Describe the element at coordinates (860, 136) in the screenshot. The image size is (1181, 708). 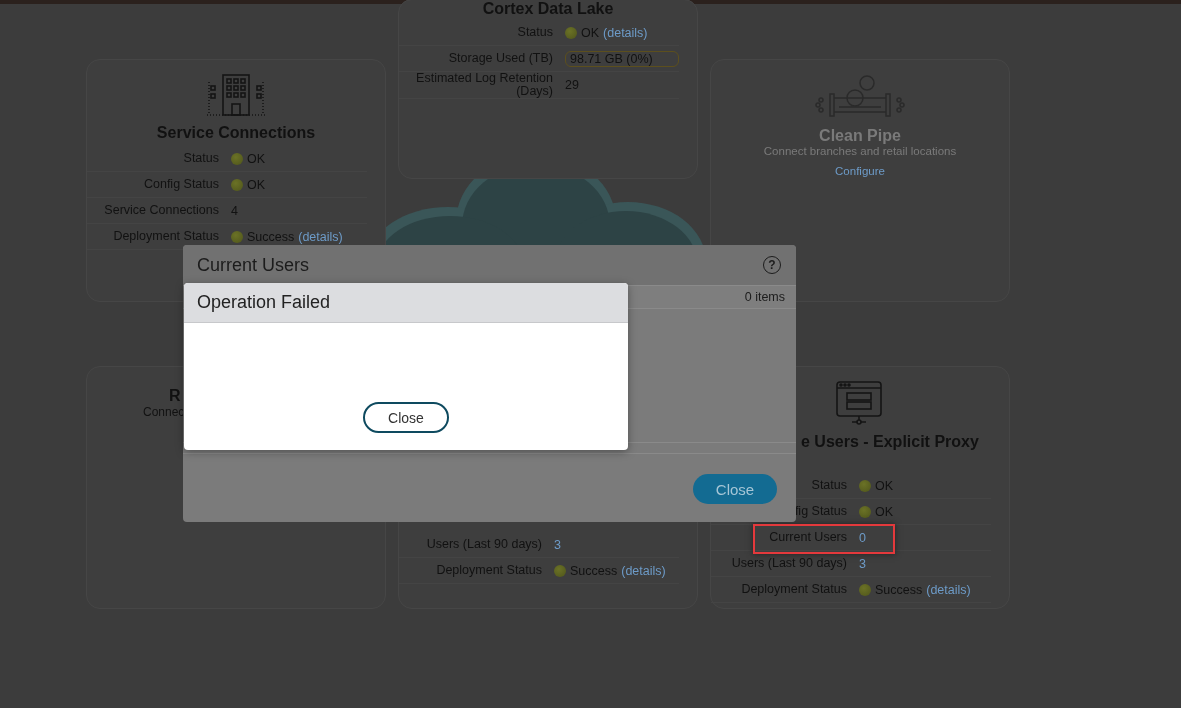
I see `card-title: Clean Pipe` at that location.